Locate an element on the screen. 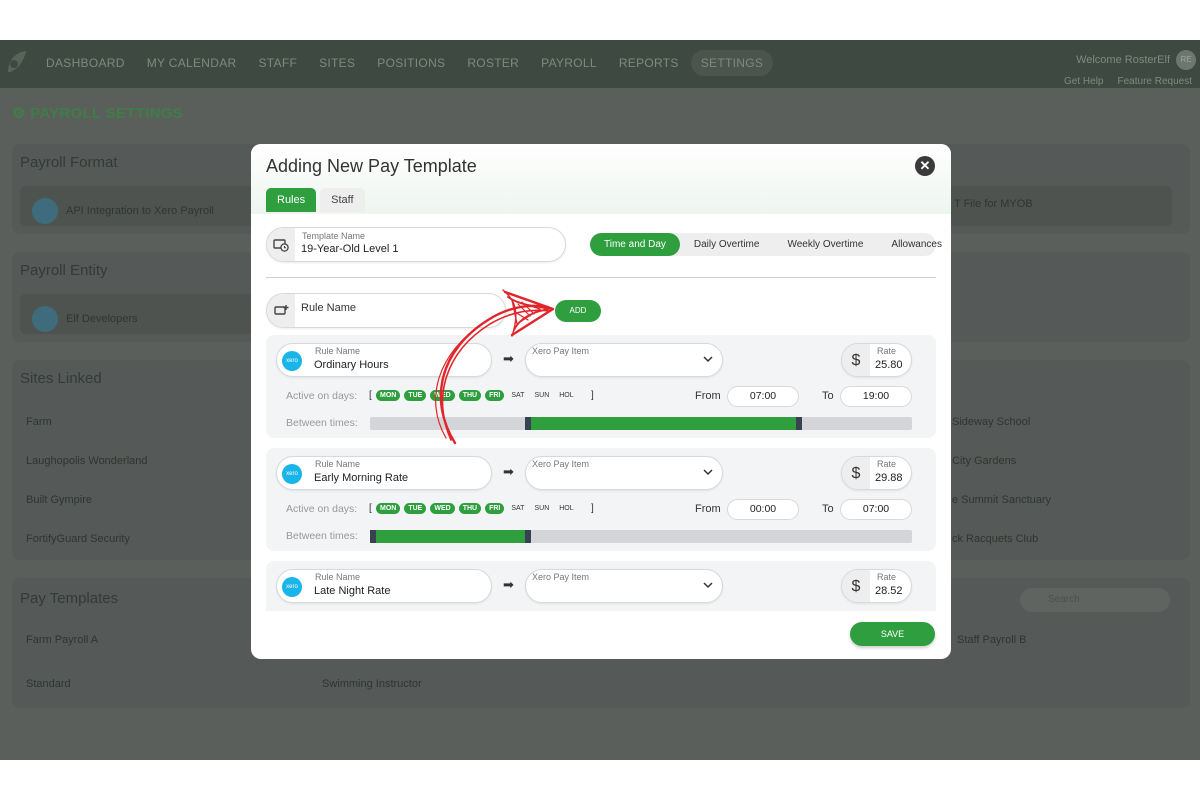 The height and width of the screenshot is (800, 1200). site-item: FortifyGuard Security is located at coordinates (78, 539).